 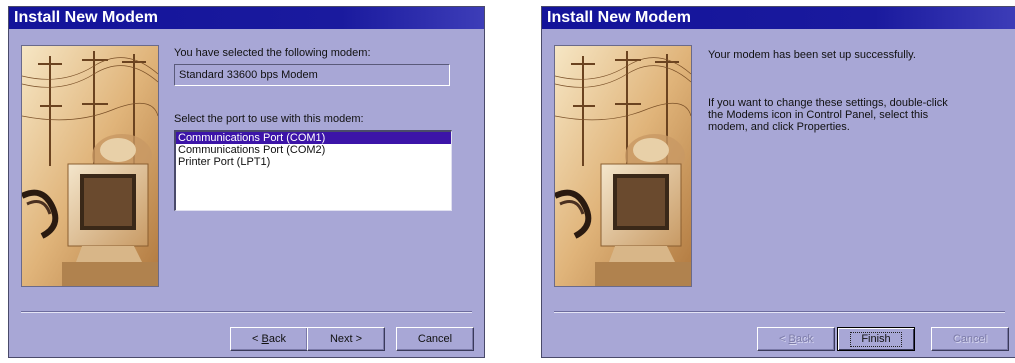 I want to click on success-message: Your modem has been set up successfully., so click(x=812, y=55).